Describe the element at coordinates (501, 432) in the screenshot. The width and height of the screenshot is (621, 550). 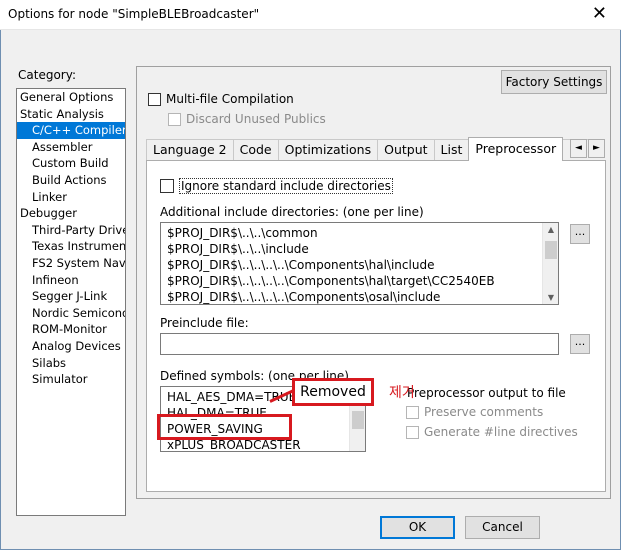
I see `generate-line-directives-label: Generate #line directives` at that location.